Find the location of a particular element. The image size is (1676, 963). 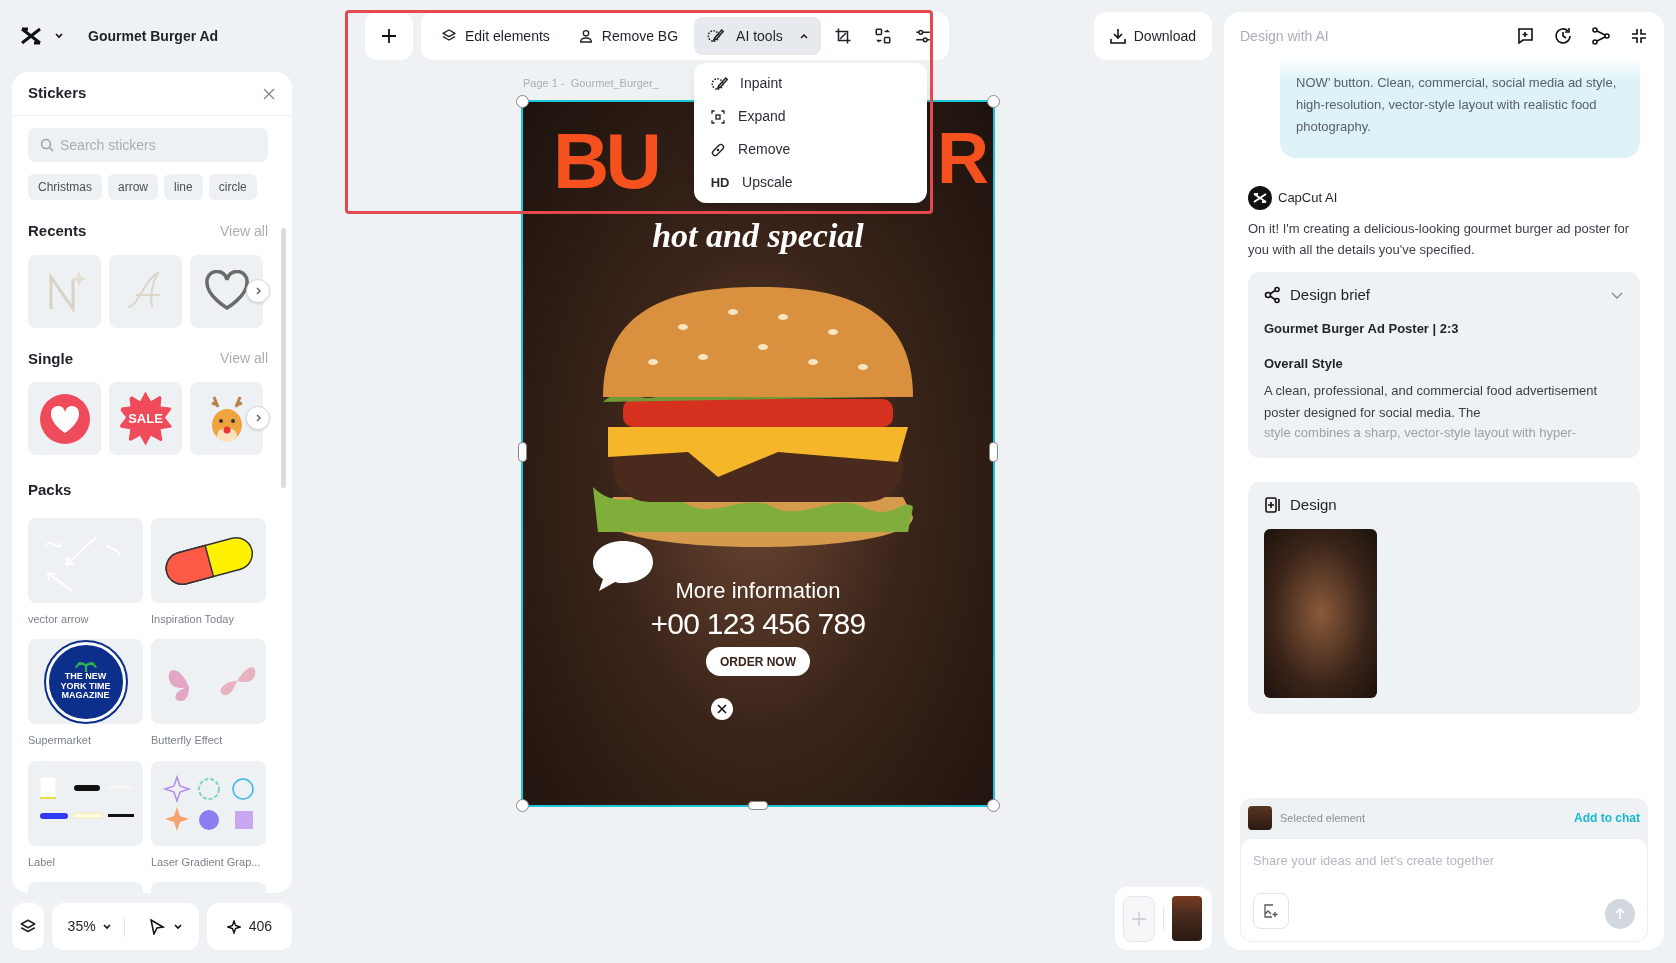

sticker-pack-tile: THE NEW YORK TIME MAGAZINE is located at coordinates (85, 681).